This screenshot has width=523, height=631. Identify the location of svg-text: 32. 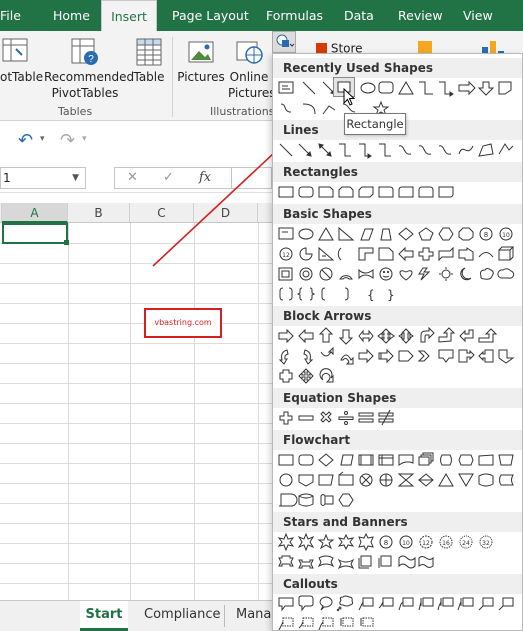
(486, 543).